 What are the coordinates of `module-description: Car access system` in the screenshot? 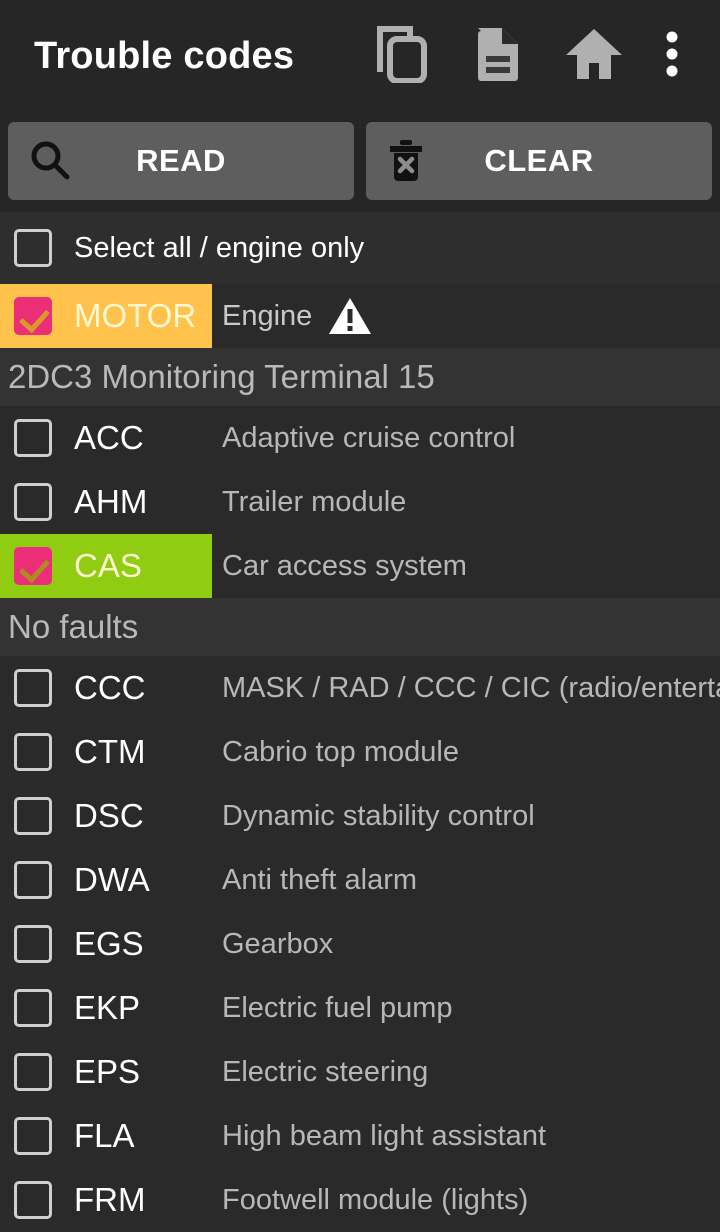 It's located at (344, 565).